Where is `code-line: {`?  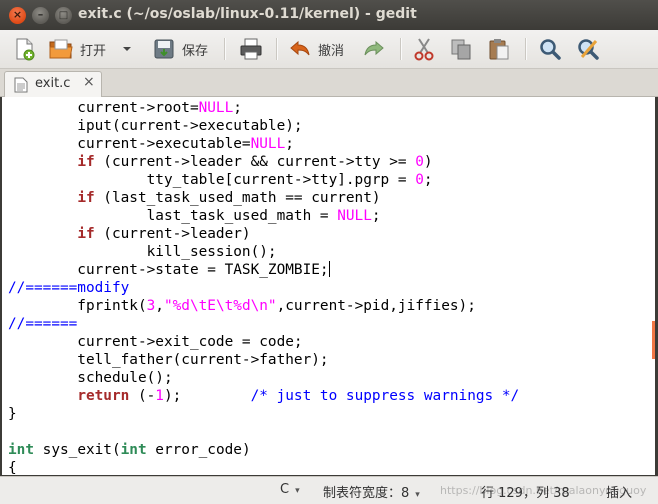 code-line: { is located at coordinates (263, 467).